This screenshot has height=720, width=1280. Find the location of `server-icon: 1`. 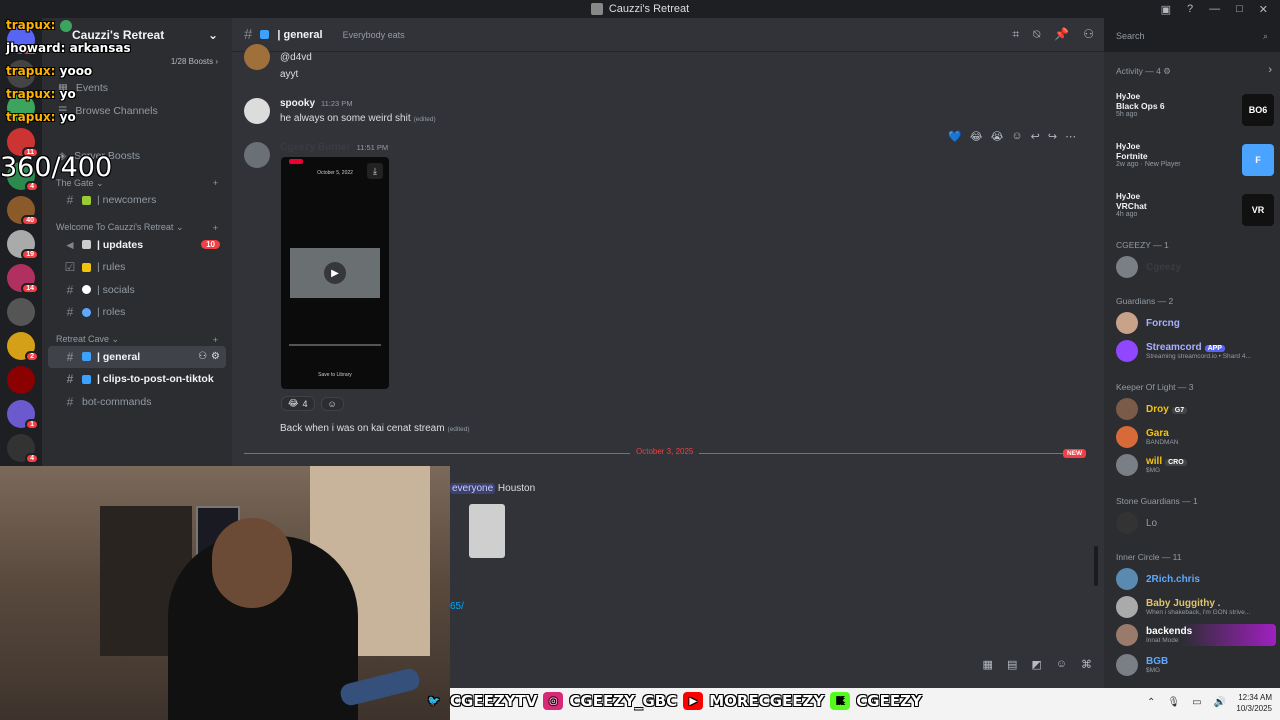

server-icon: 1 is located at coordinates (23, 415).